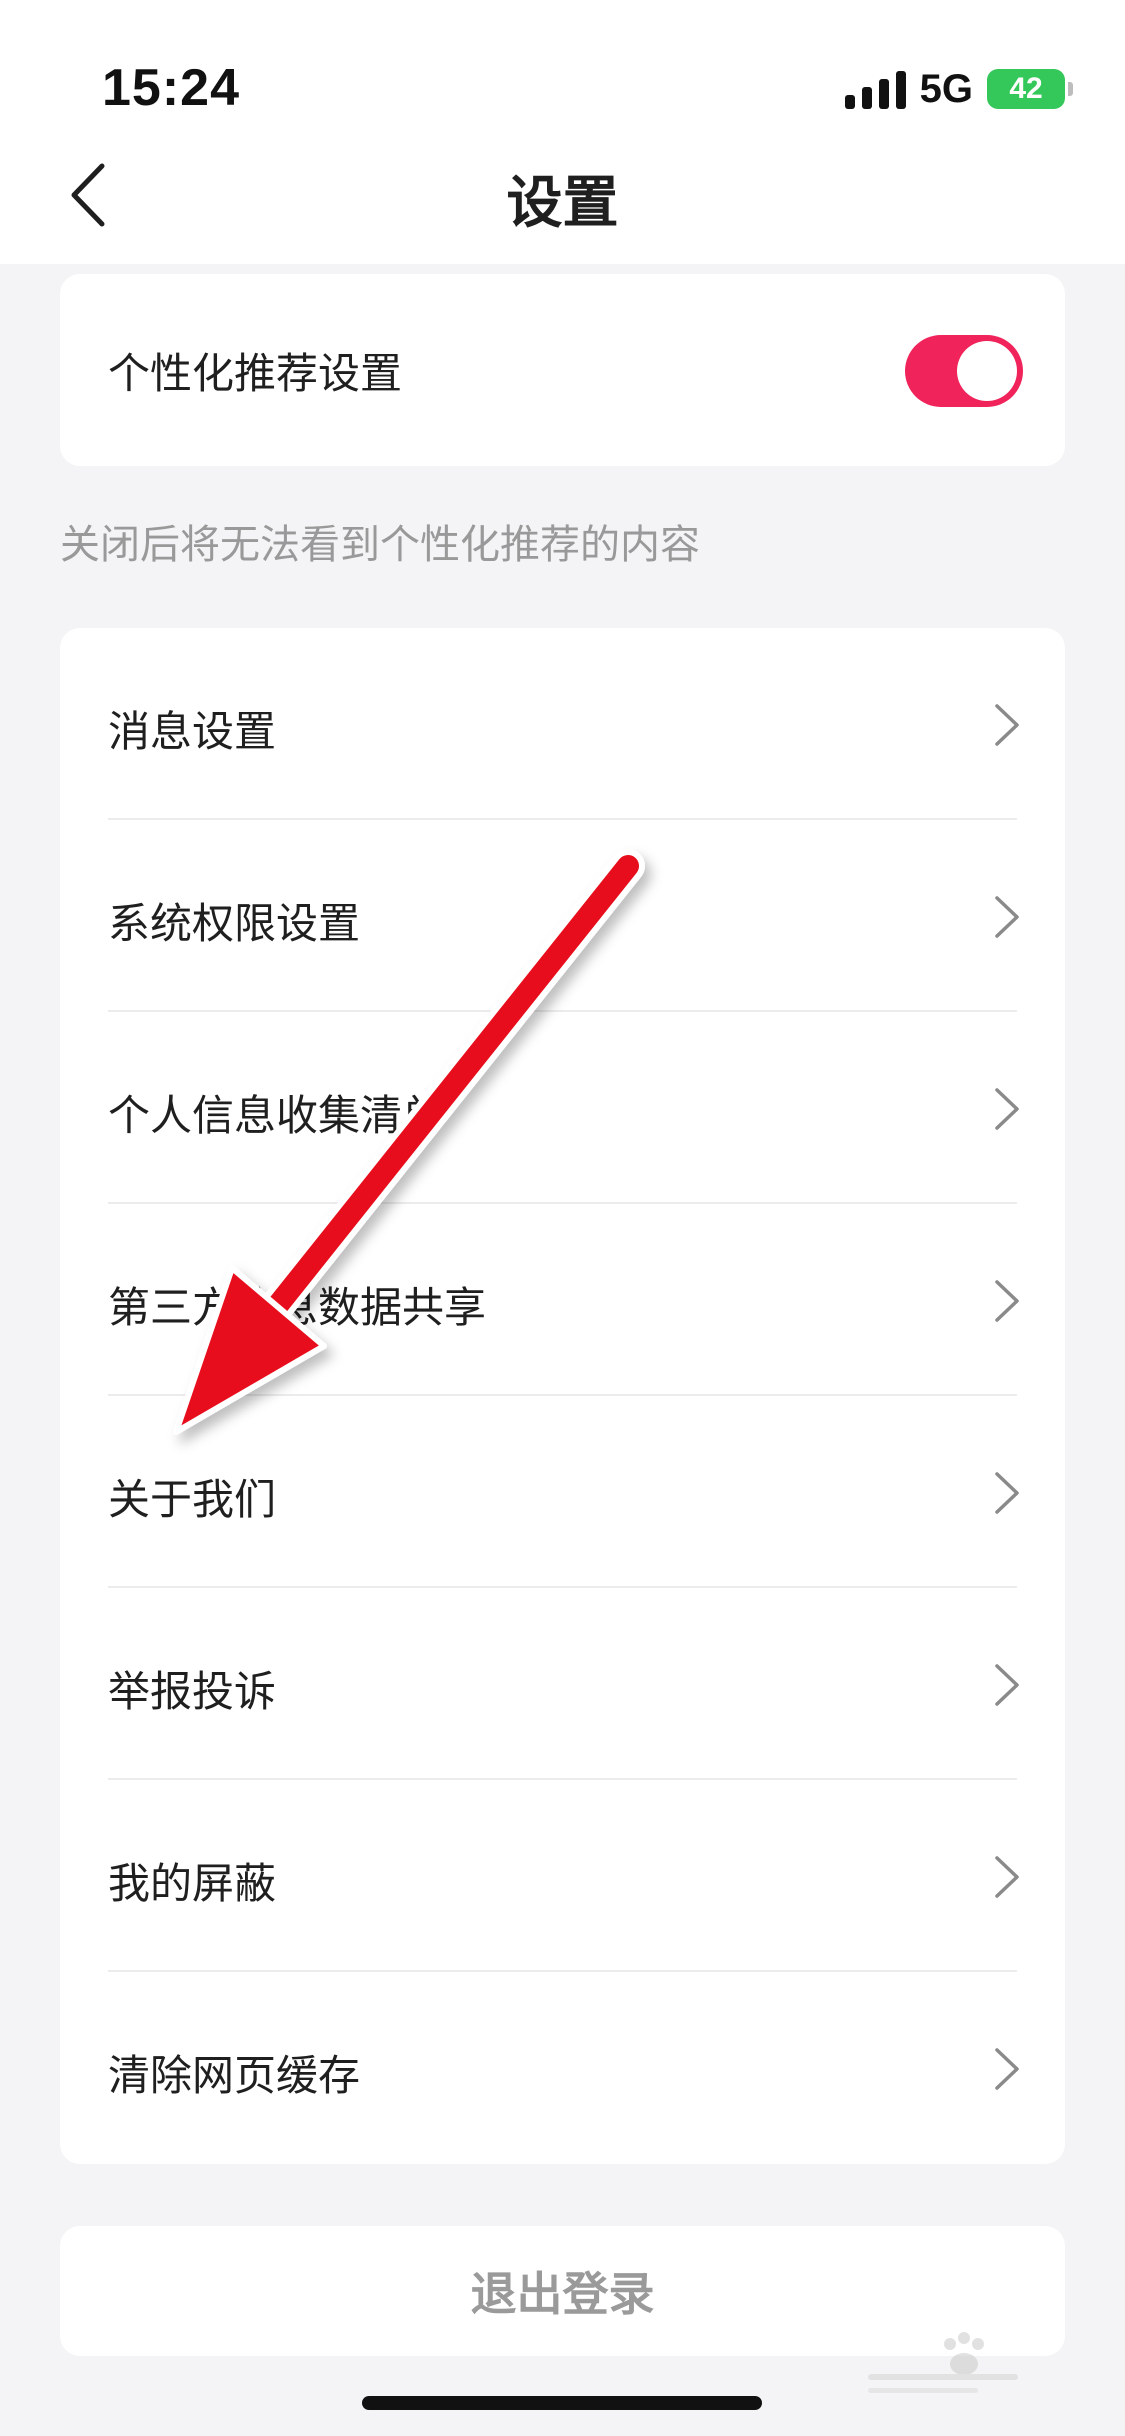 The image size is (1125, 2436). I want to click on menu-item-label: 我的屏蔽, so click(192, 1883).